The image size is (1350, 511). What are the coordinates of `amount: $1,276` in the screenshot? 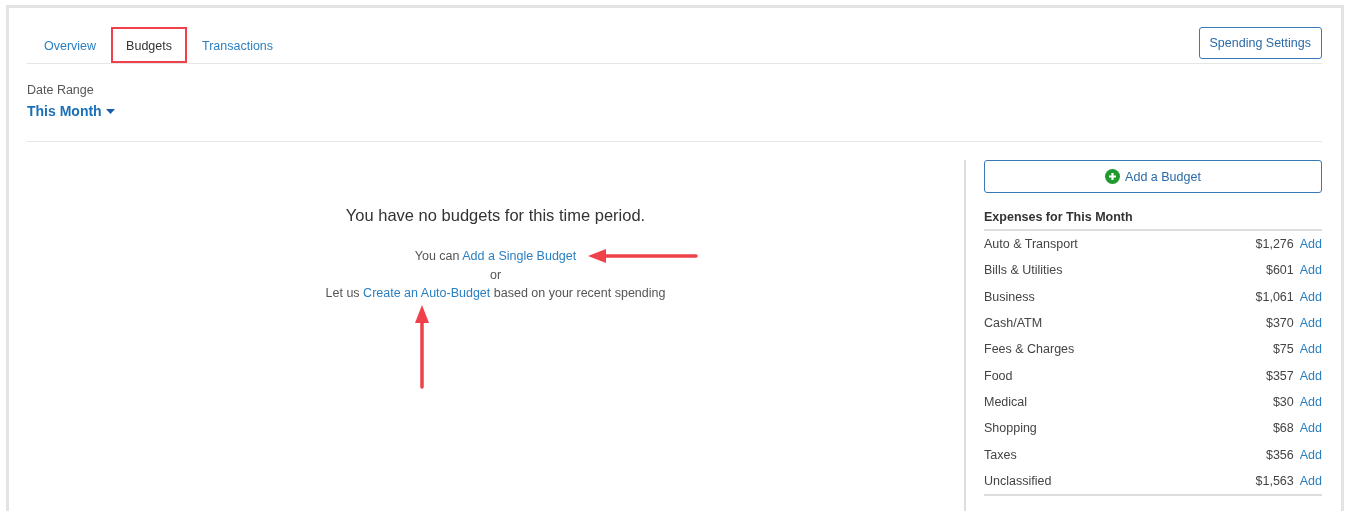 It's located at (1274, 244).